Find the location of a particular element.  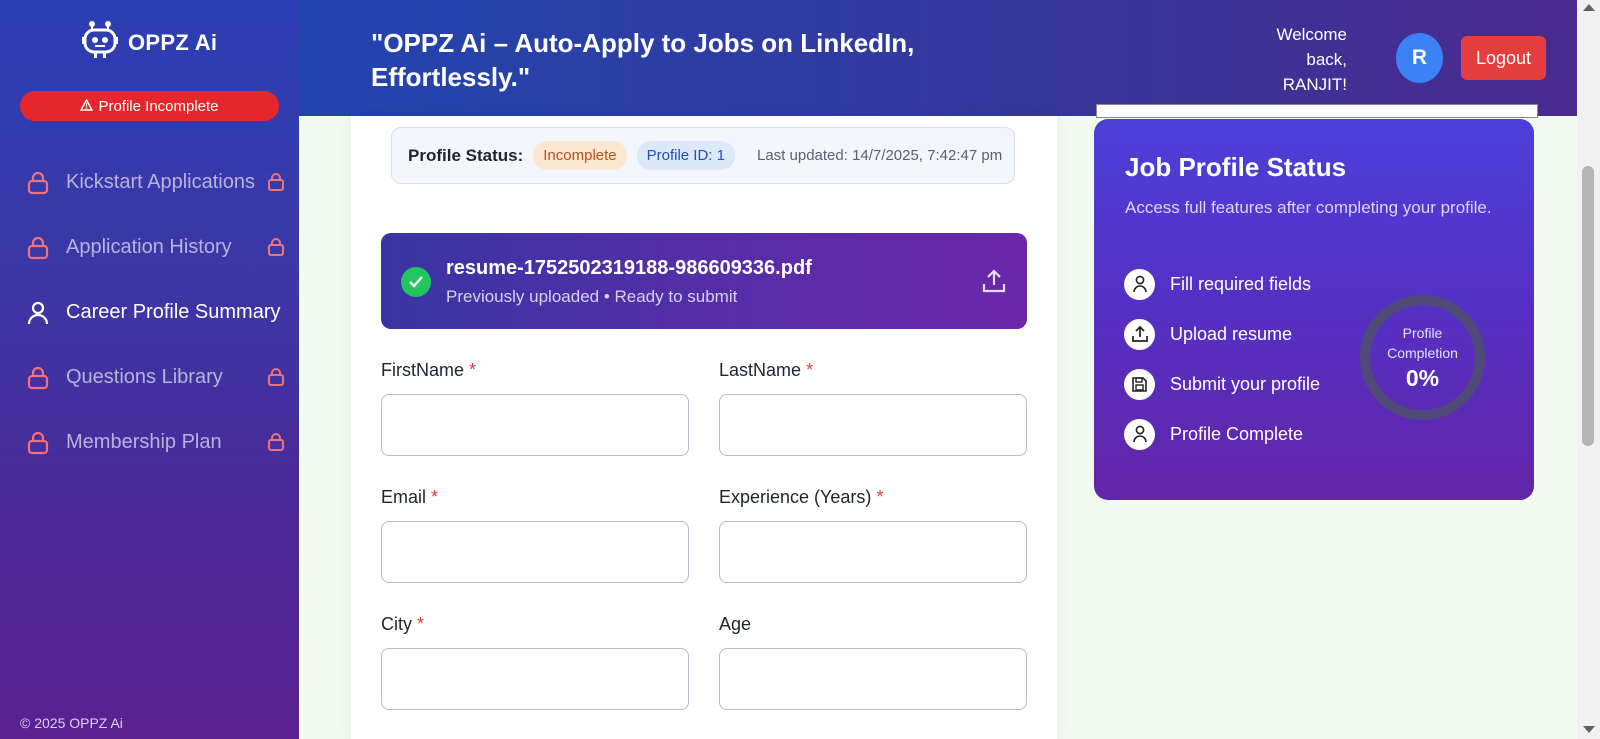

email-input is located at coordinates (535, 552).